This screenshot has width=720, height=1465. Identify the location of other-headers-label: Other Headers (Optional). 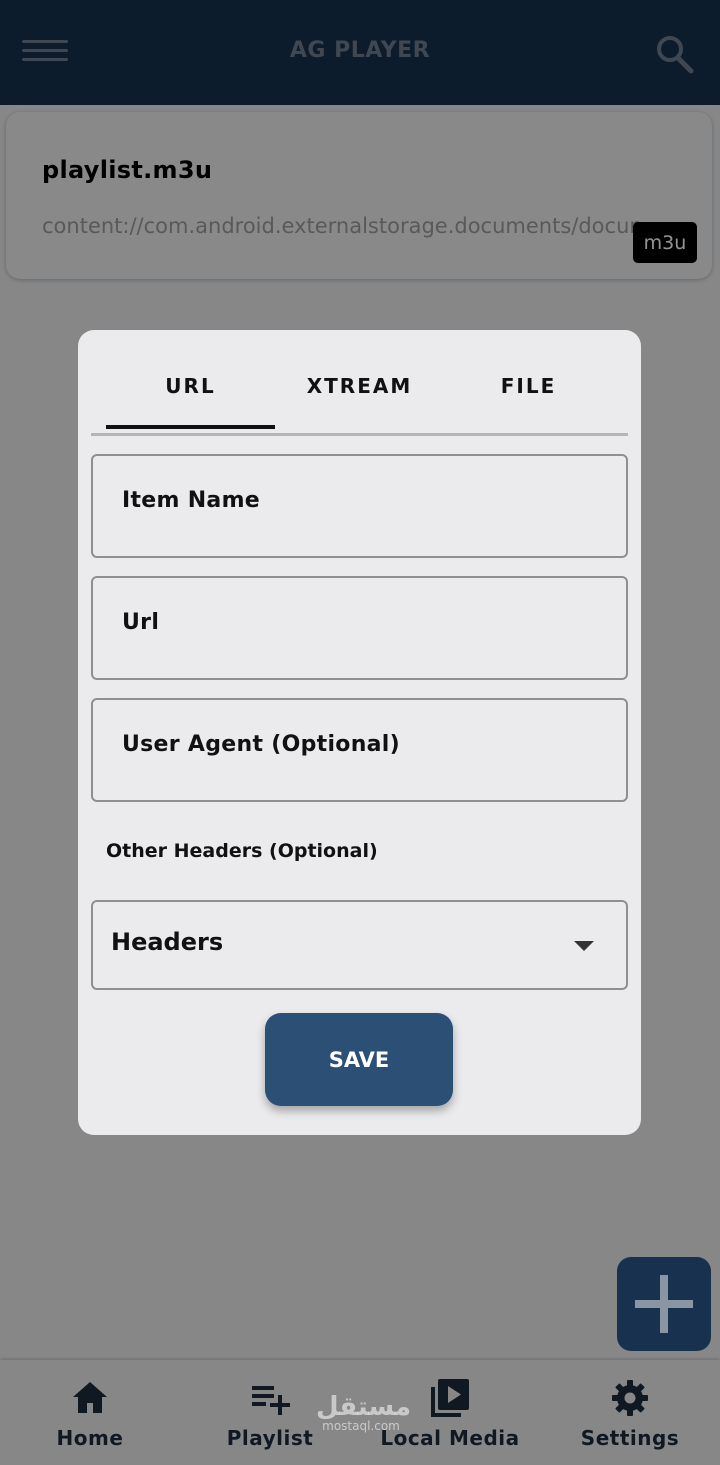
(242, 851).